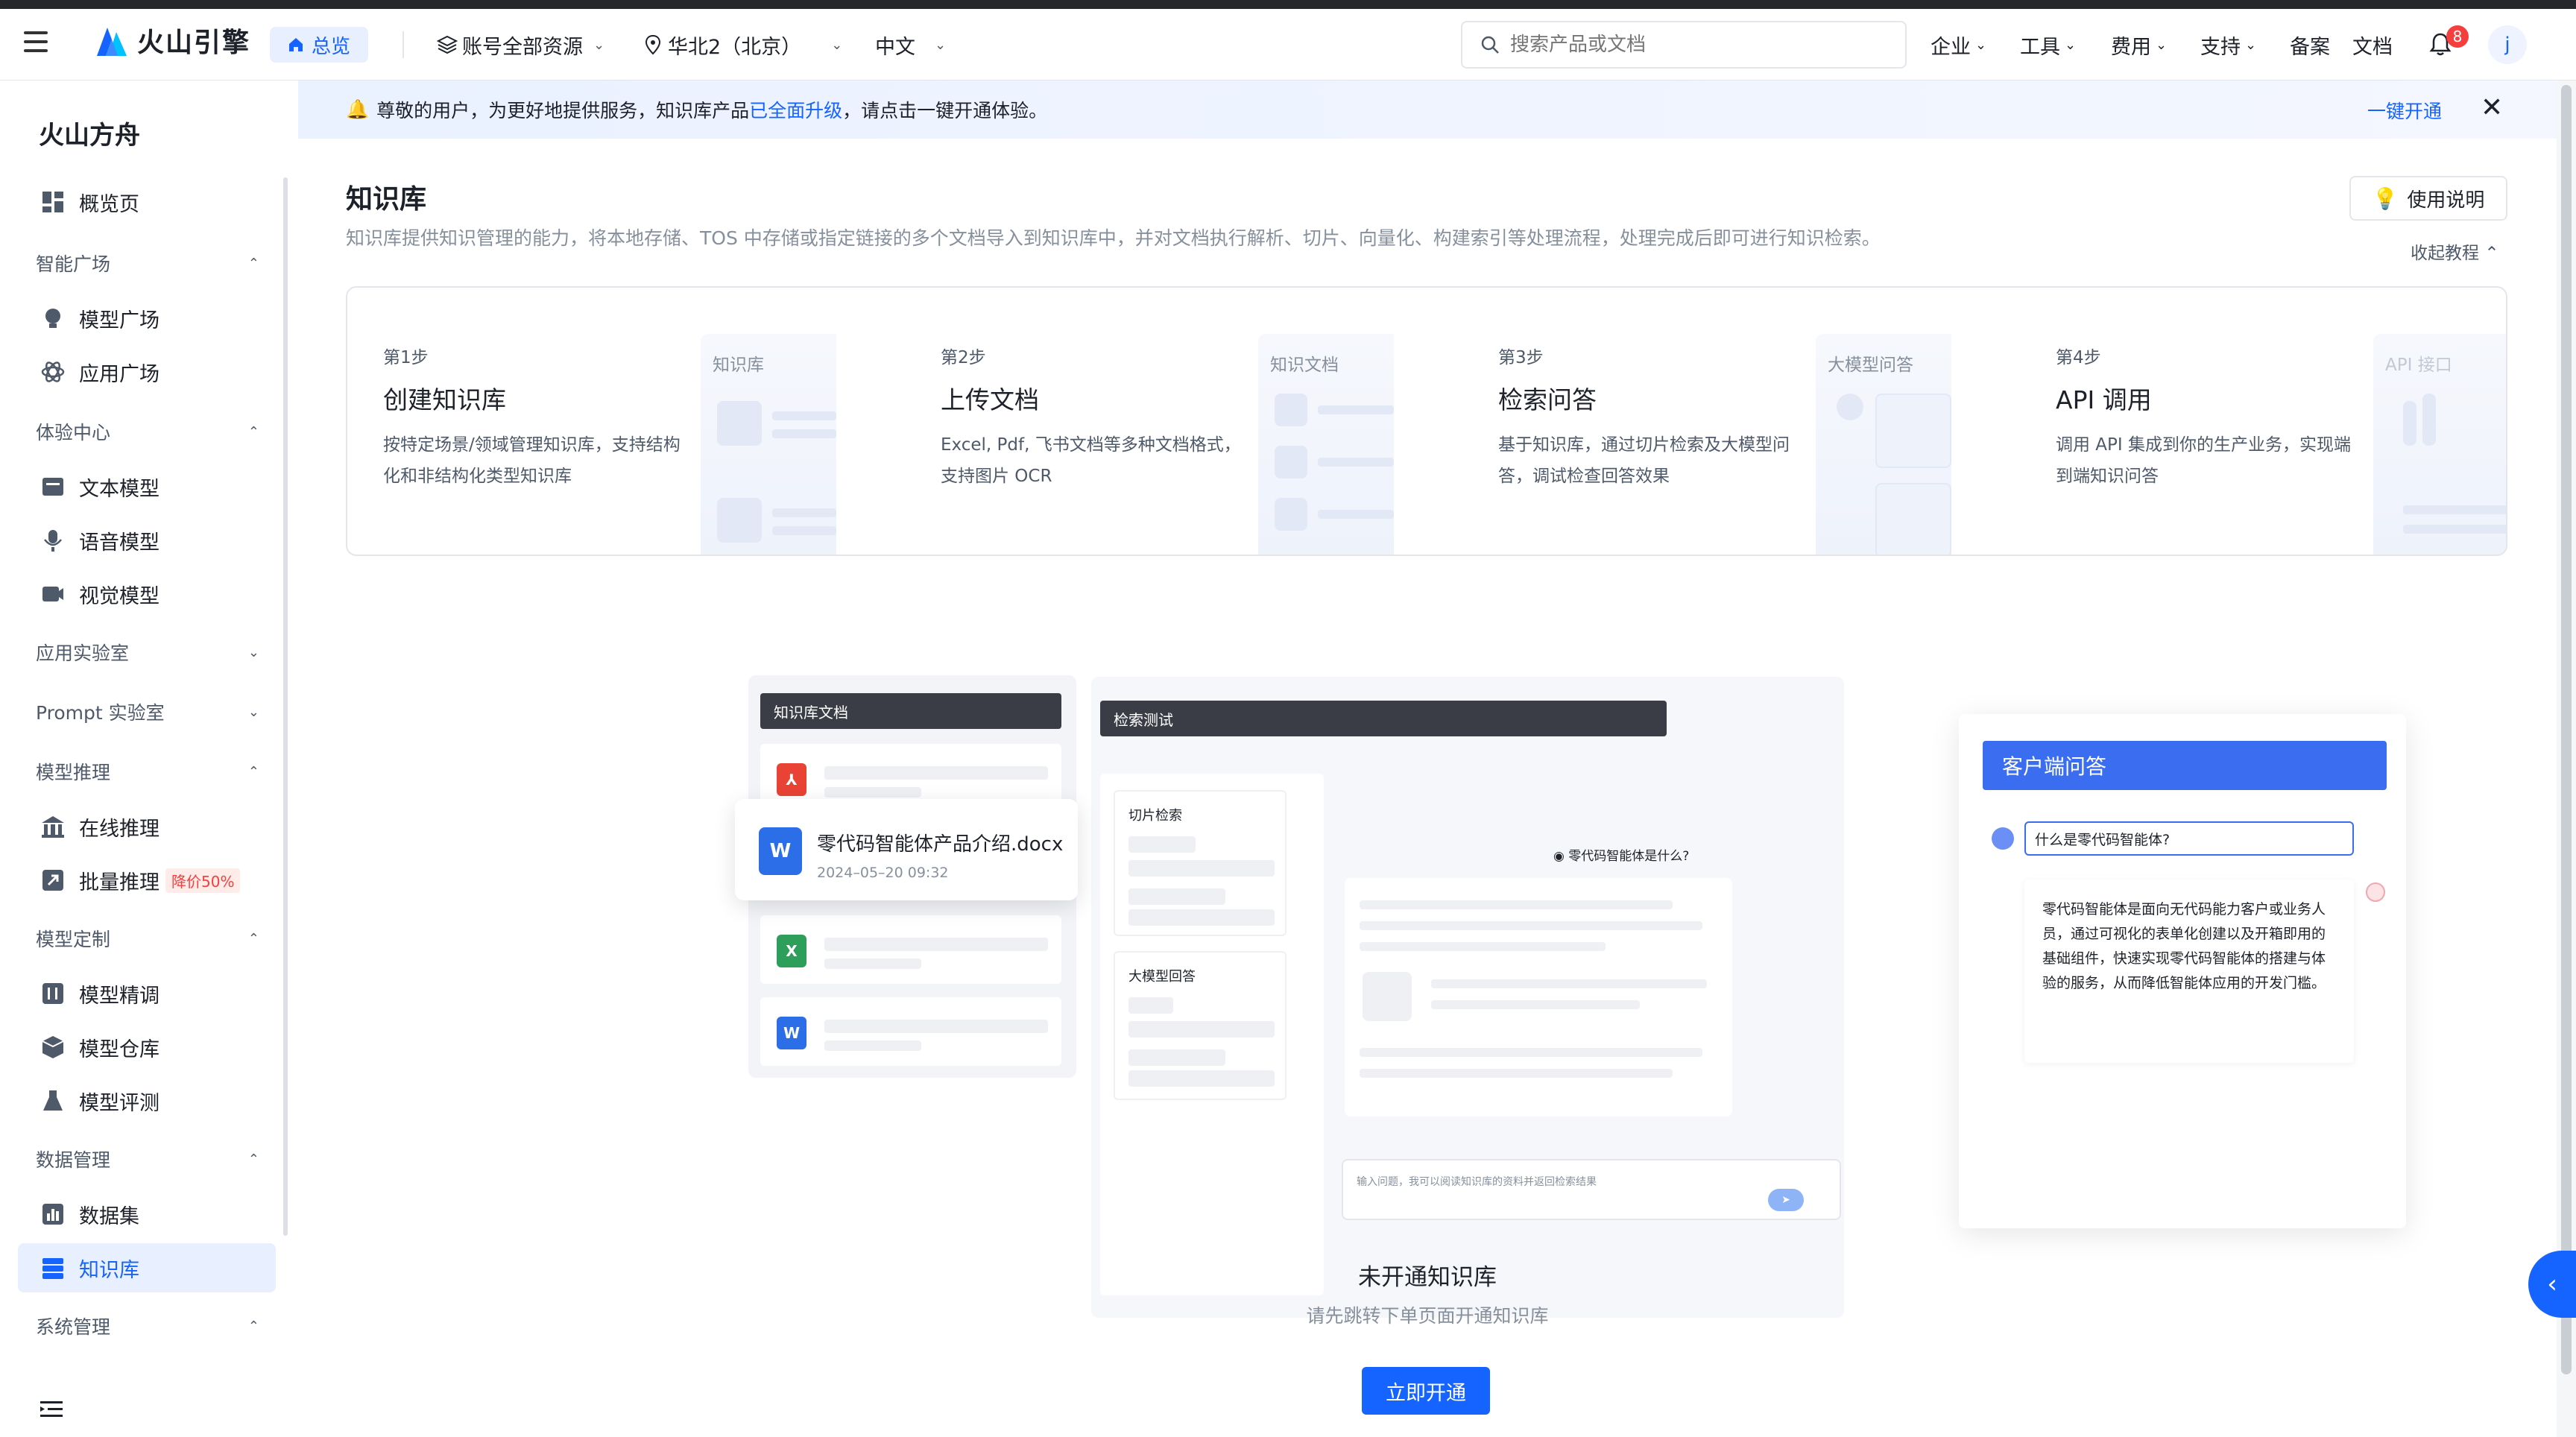 This screenshot has width=2576, height=1437. What do you see at coordinates (147, 319) in the screenshot?
I see `sidebar-item-model-square: 模型广场` at bounding box center [147, 319].